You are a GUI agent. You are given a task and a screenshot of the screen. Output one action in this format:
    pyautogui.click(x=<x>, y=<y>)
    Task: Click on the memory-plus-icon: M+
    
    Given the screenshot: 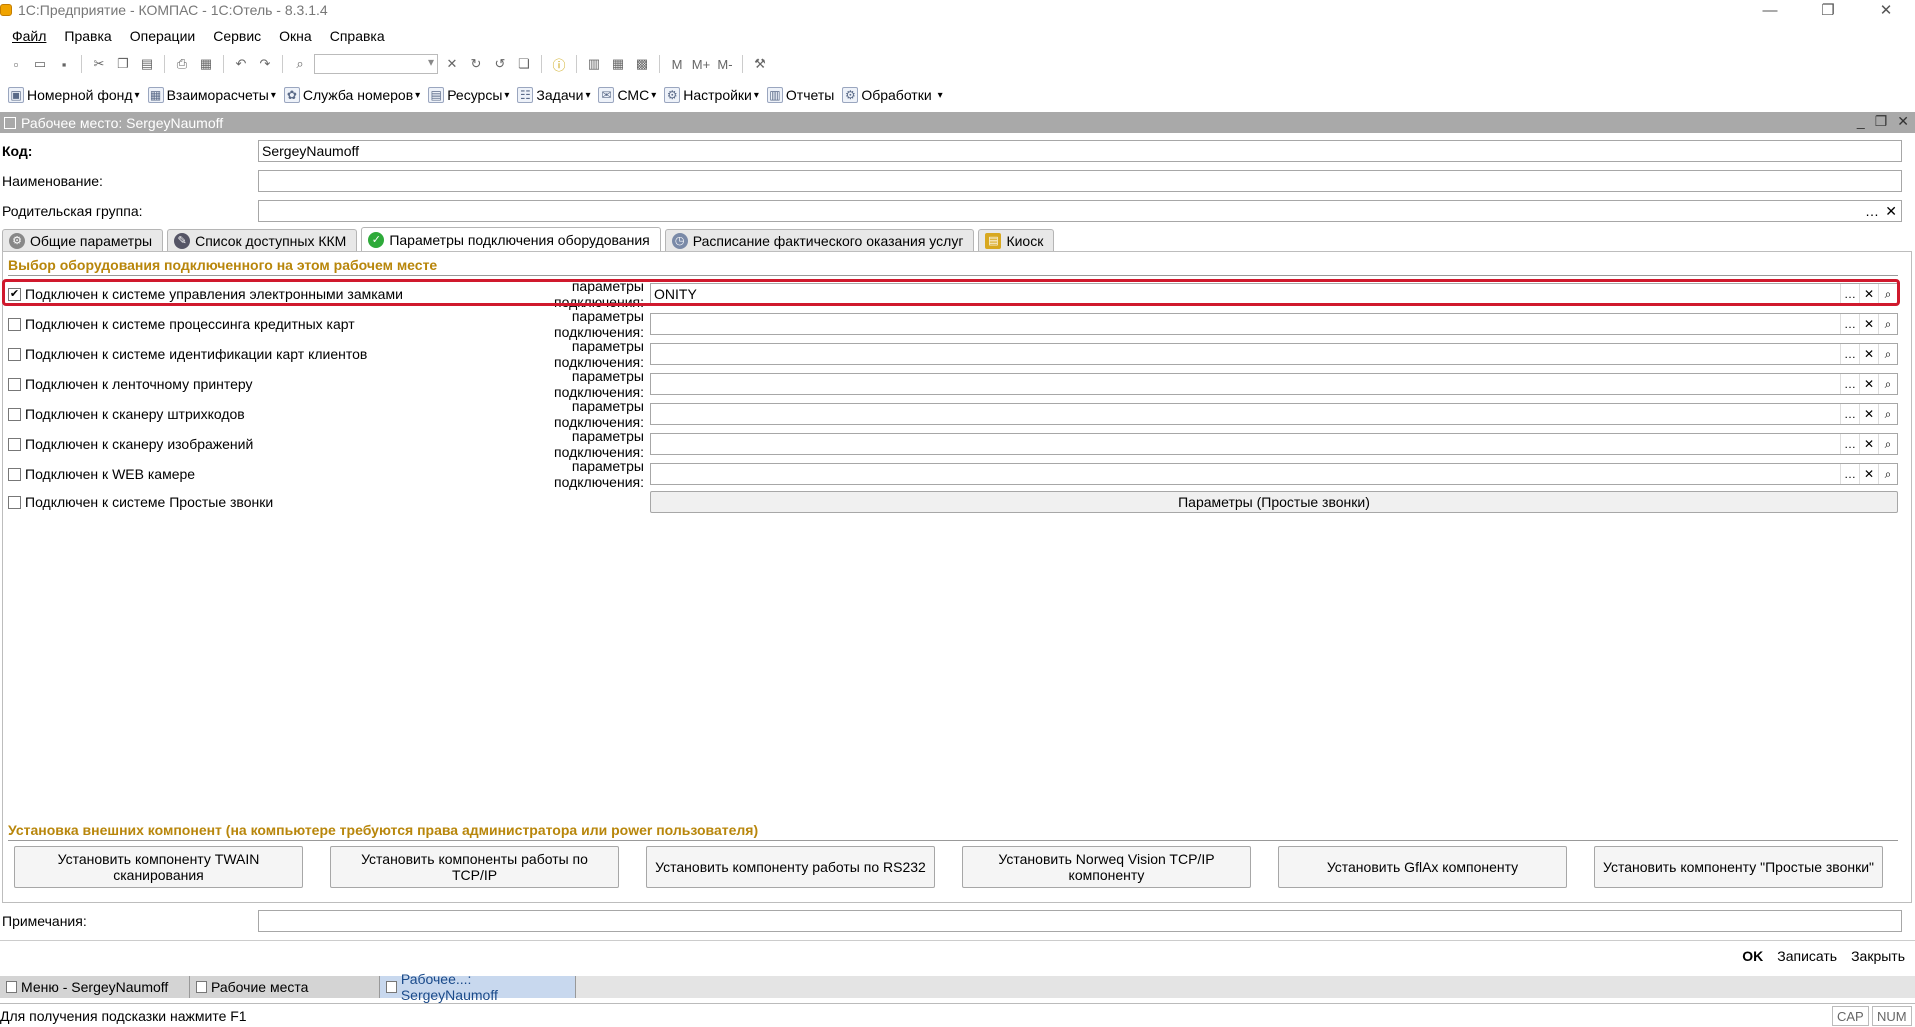 What is the action you would take?
    pyautogui.click(x=701, y=64)
    